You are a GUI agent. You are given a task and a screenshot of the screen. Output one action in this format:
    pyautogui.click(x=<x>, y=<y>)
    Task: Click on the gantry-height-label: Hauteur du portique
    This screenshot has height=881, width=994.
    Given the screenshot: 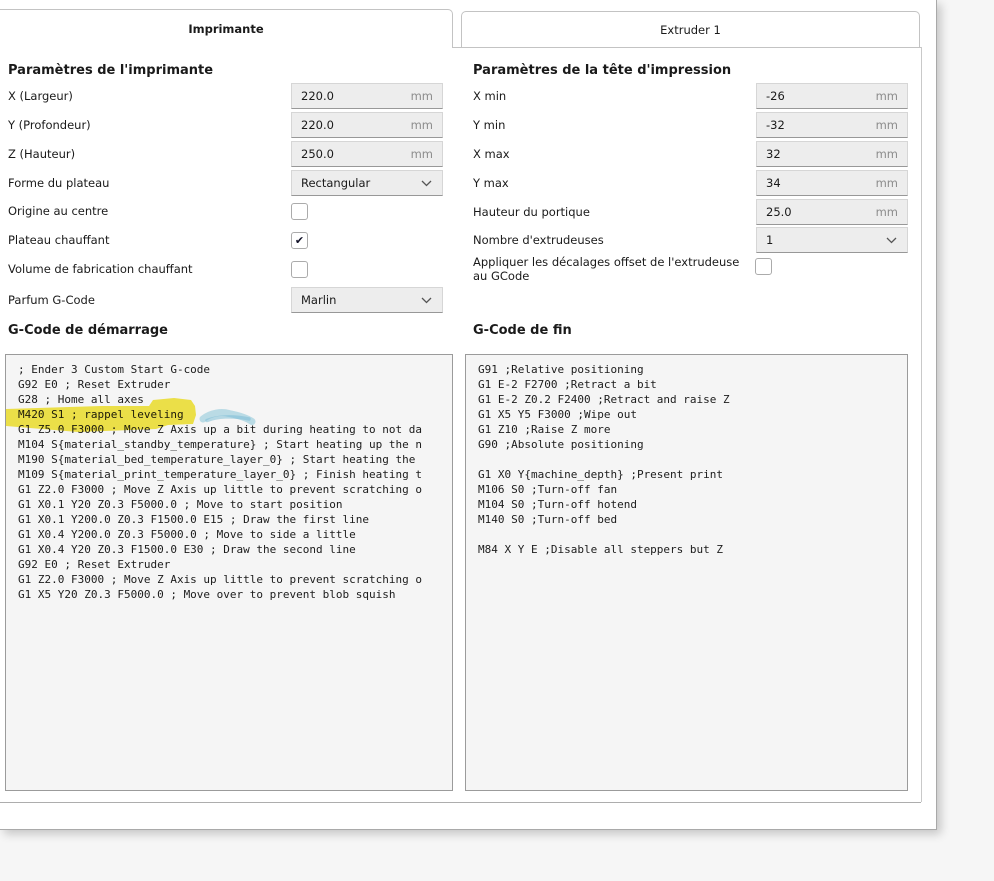 What is the action you would take?
    pyautogui.click(x=531, y=211)
    